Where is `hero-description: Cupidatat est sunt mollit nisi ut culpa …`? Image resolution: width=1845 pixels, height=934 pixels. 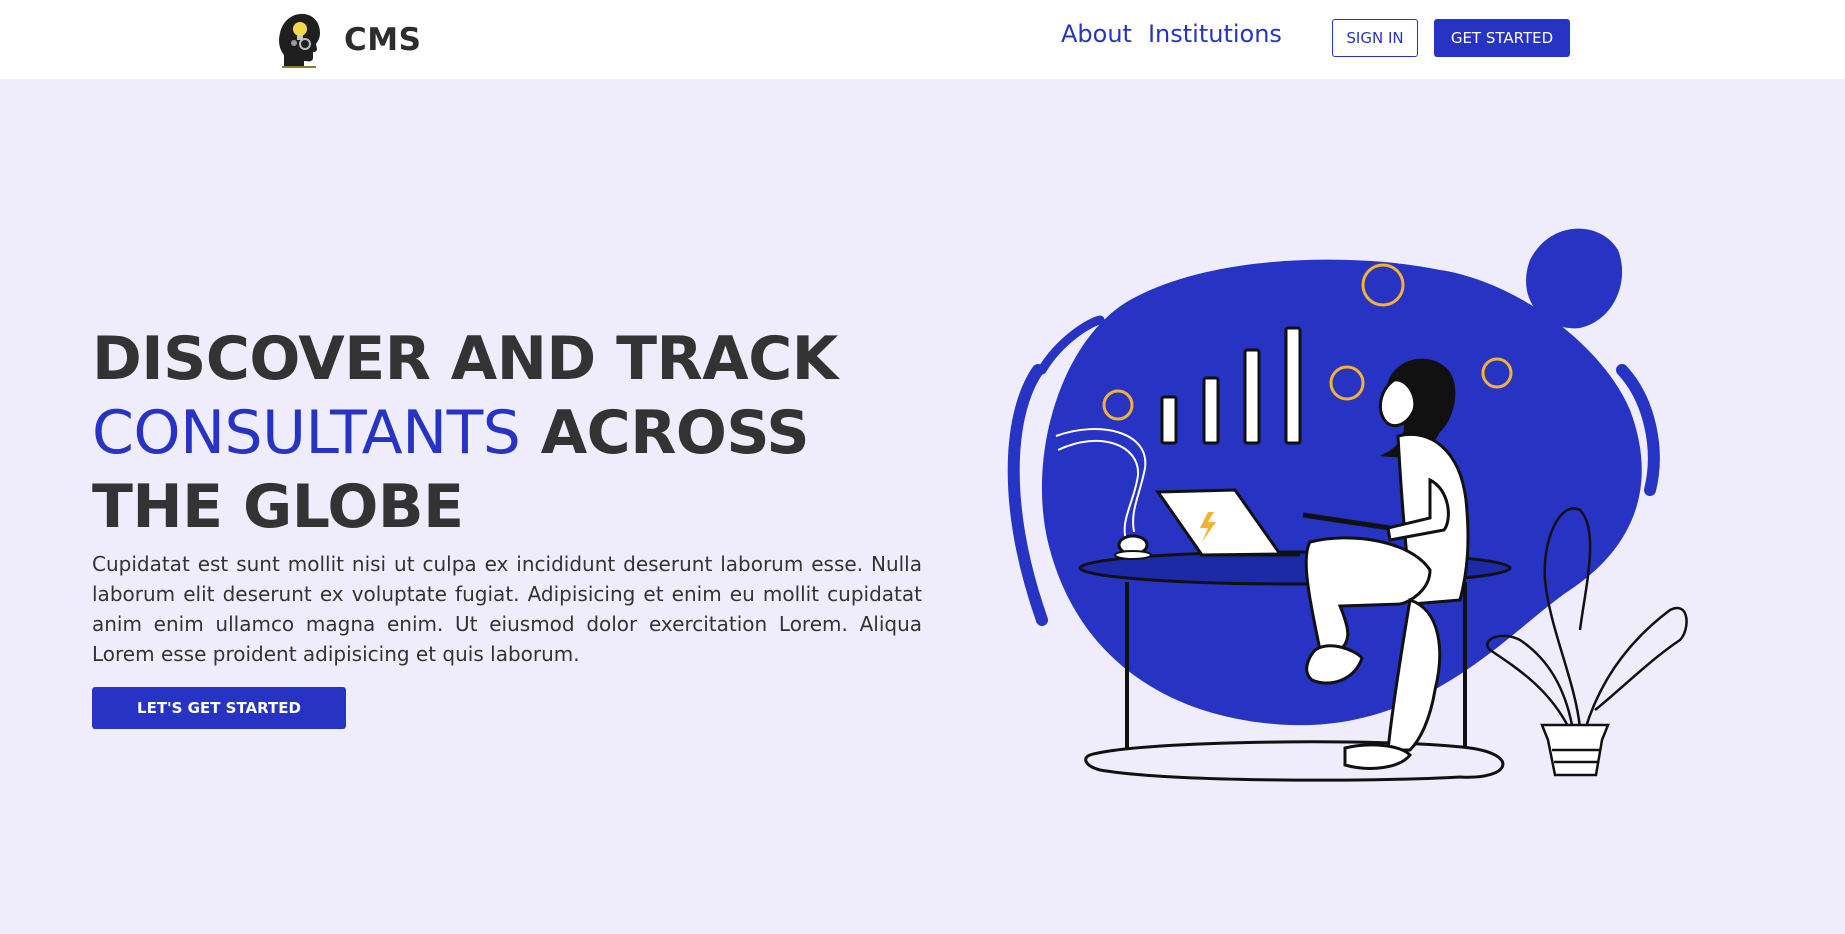 hero-description: Cupidatat est sunt mollit nisi ut culpa … is located at coordinates (507, 609).